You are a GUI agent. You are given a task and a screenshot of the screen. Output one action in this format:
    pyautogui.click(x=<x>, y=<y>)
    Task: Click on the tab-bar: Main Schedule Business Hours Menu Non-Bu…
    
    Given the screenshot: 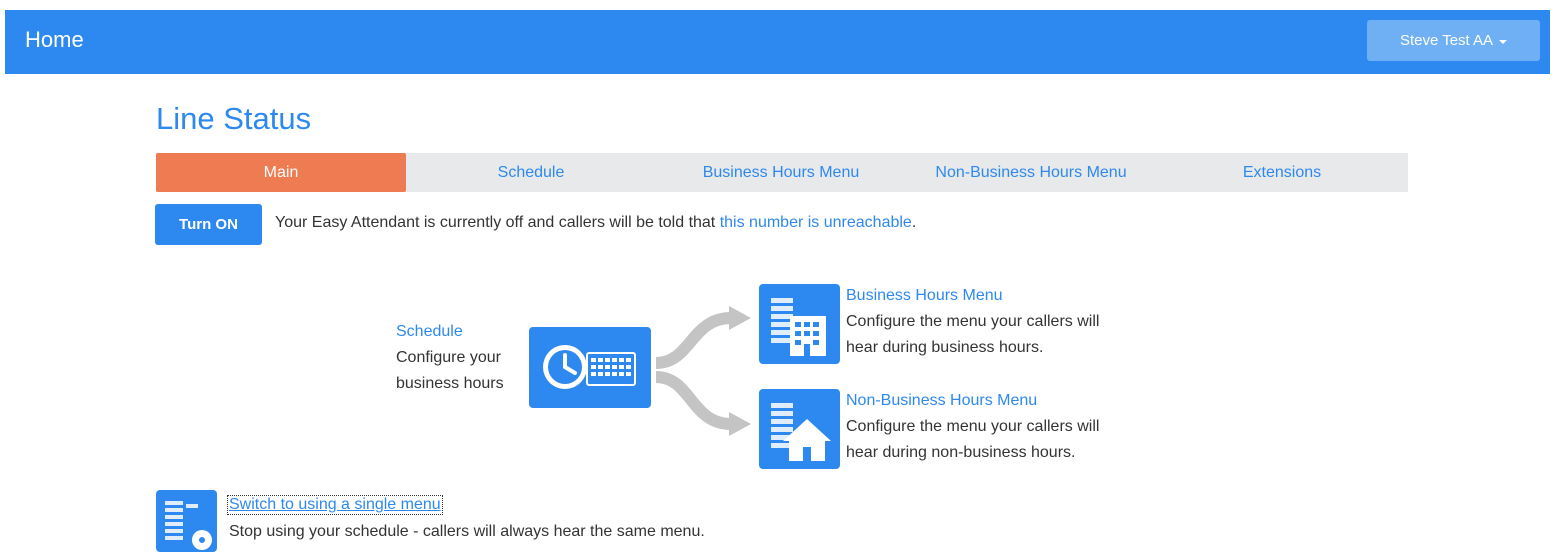 What is the action you would take?
    pyautogui.click(x=782, y=172)
    